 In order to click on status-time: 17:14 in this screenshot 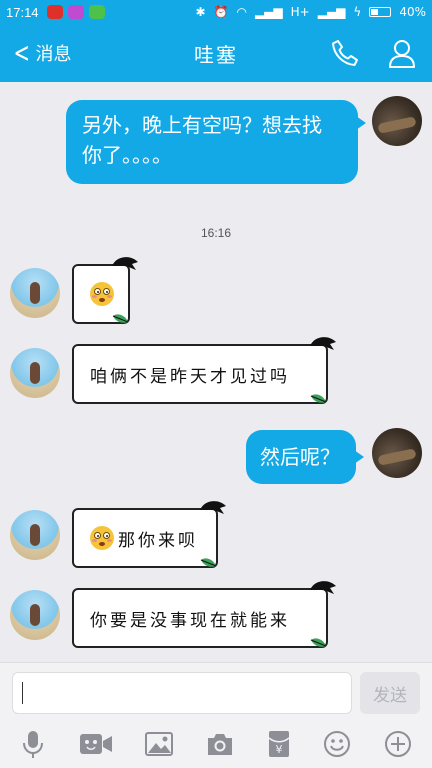, I will do `click(22, 12)`.